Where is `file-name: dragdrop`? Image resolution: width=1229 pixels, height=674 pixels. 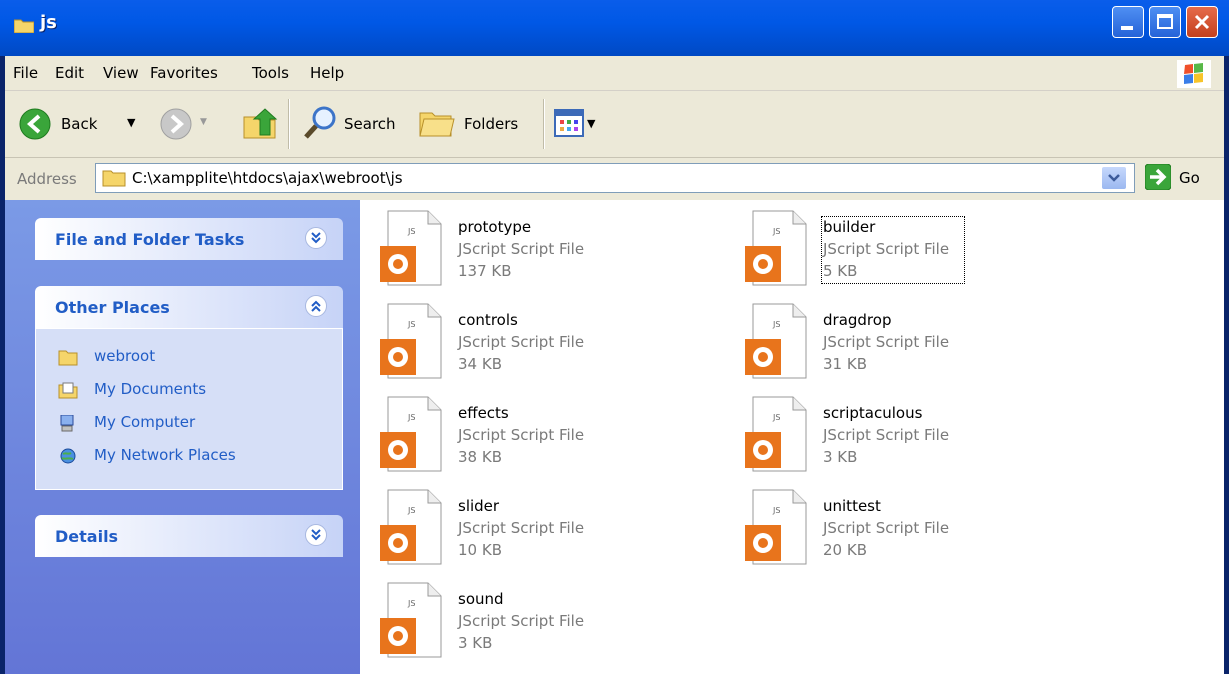
file-name: dragdrop is located at coordinates (857, 320).